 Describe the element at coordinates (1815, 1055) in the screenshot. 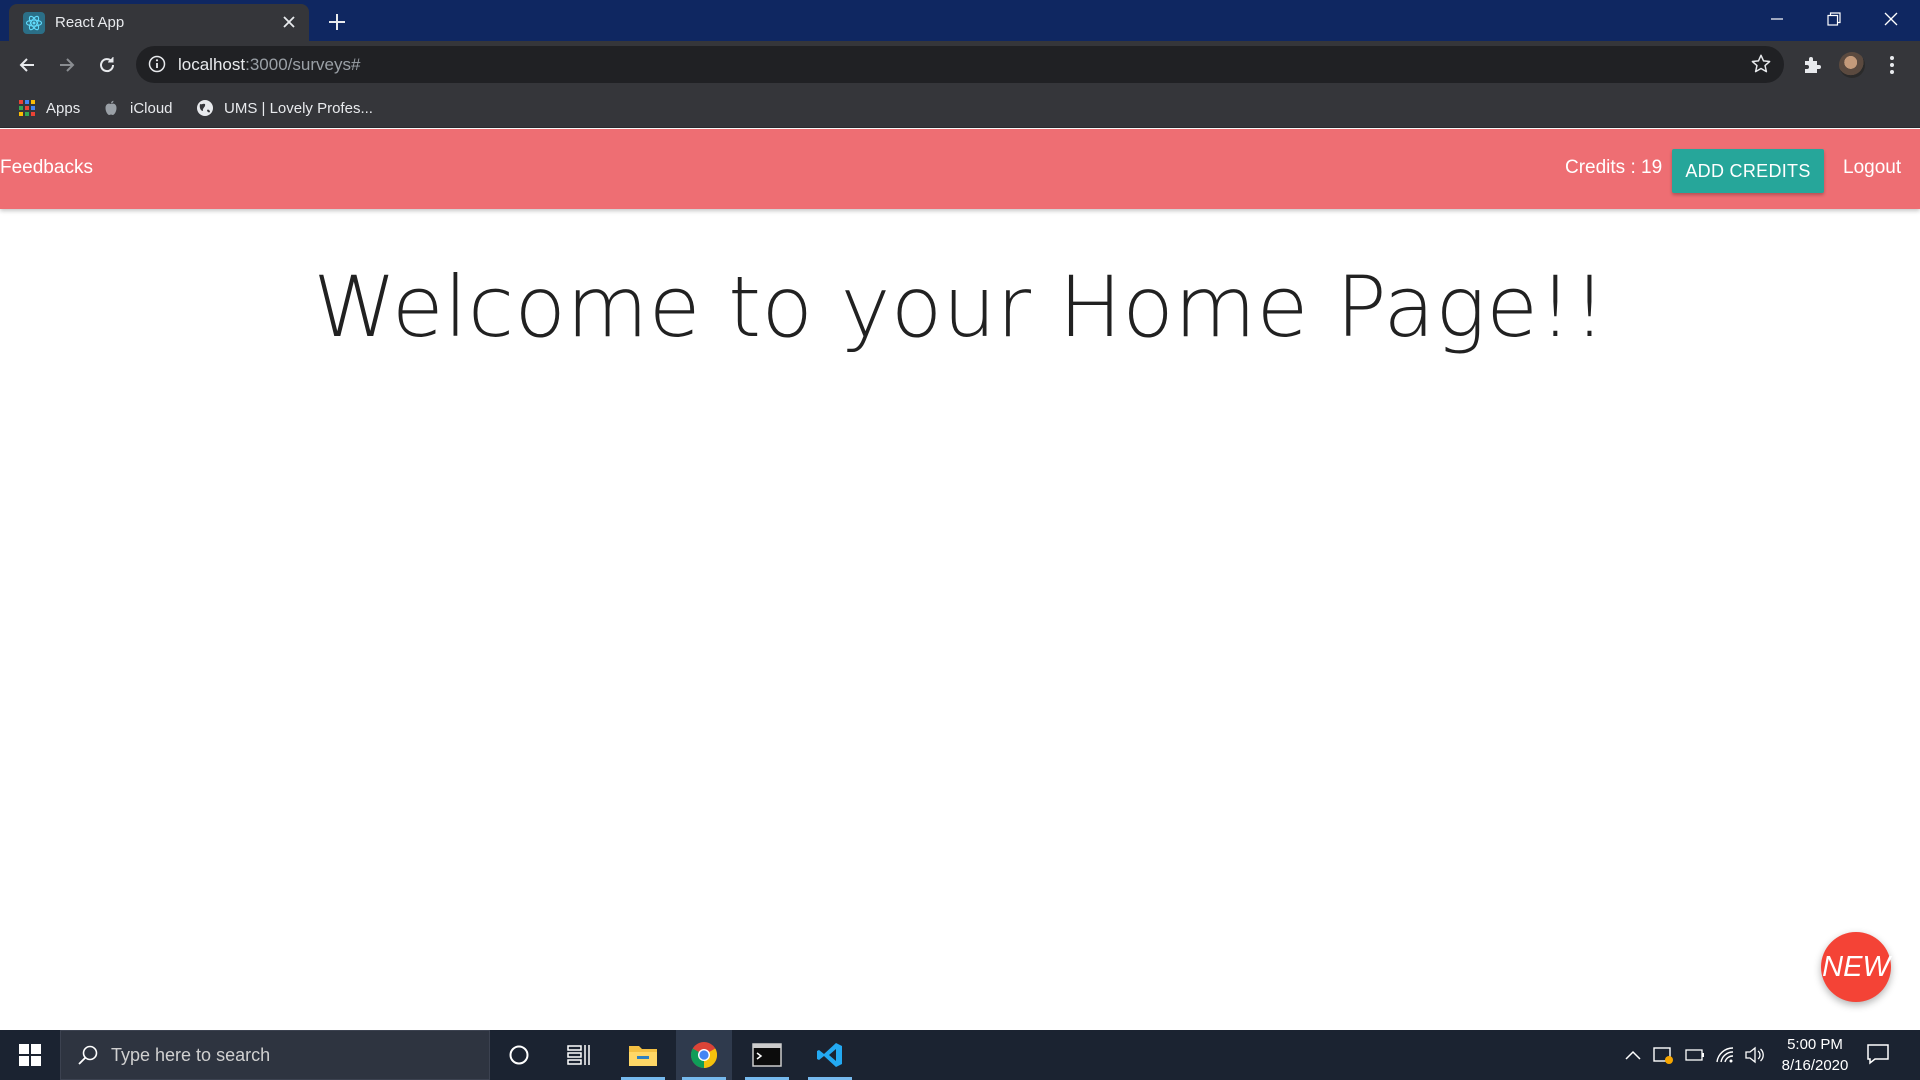

I see `taskbar-clock: 5:00 PM 8/16/2020` at that location.